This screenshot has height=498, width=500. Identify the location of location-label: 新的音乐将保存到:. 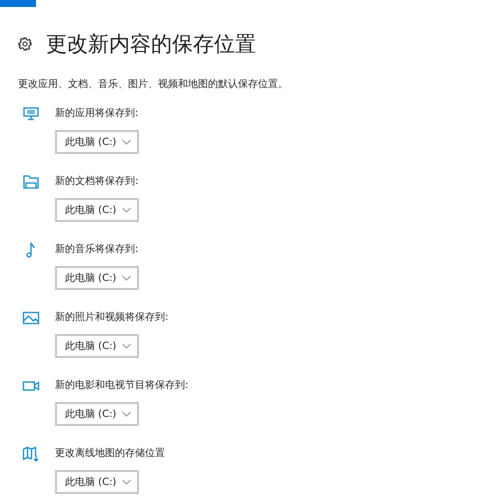
(96, 250).